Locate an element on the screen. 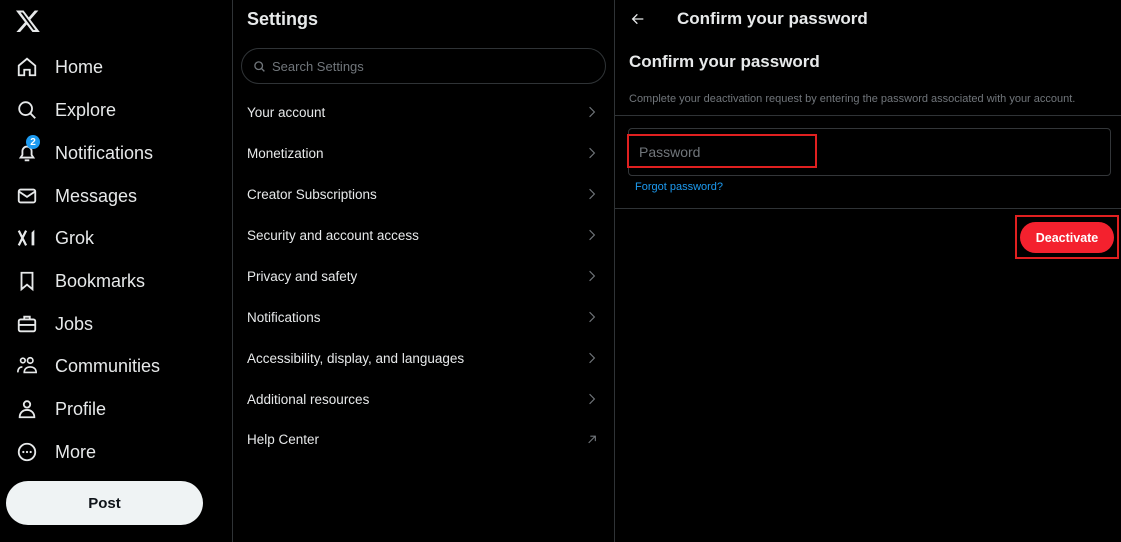 The height and width of the screenshot is (542, 1121). nav-label: Jobs is located at coordinates (74, 323).